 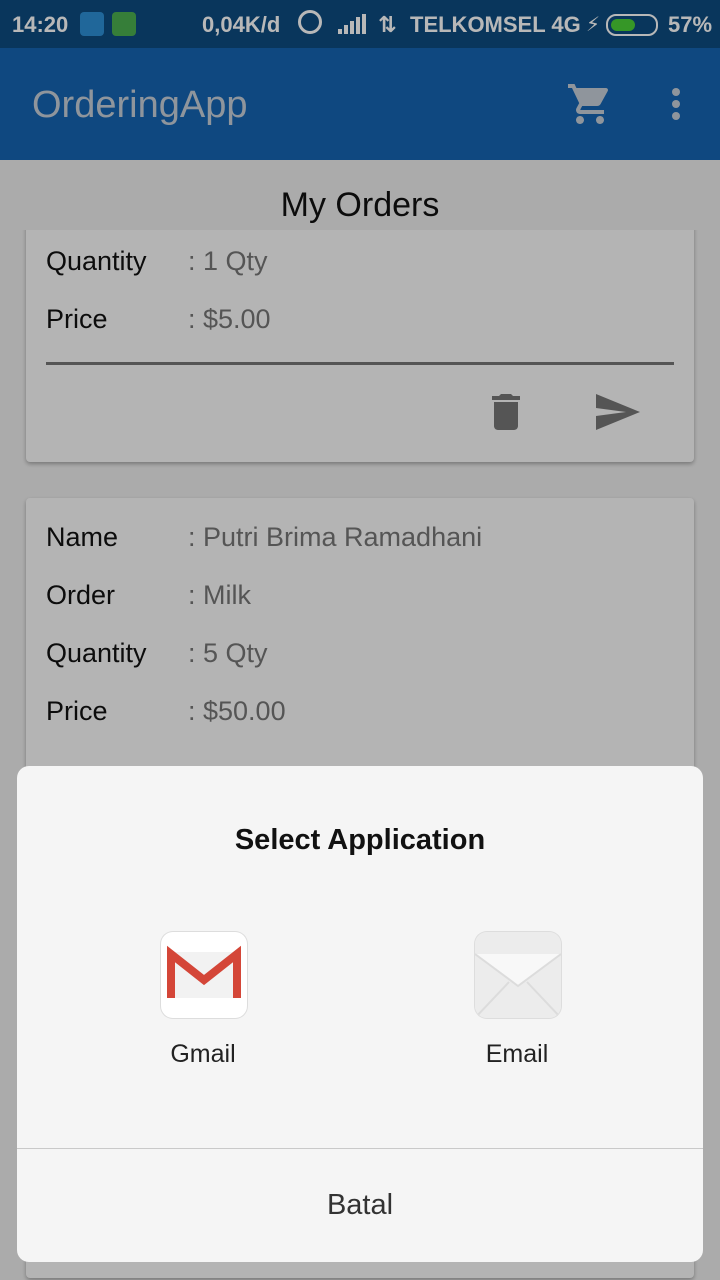 What do you see at coordinates (203, 1054) in the screenshot?
I see `gmail-label: Gmail` at bounding box center [203, 1054].